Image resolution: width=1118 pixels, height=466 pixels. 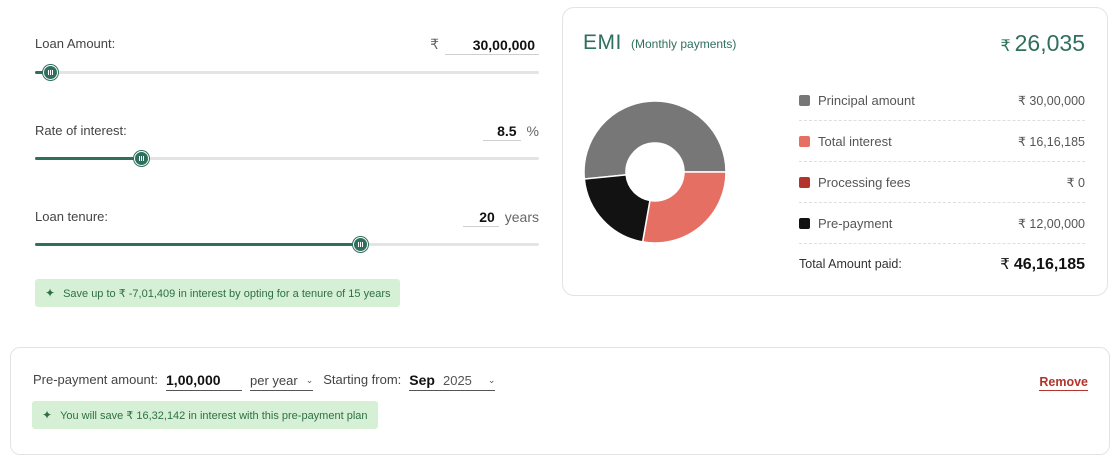 What do you see at coordinates (684, 44) in the screenshot?
I see `emi-subtitle: (Monthly payments)` at bounding box center [684, 44].